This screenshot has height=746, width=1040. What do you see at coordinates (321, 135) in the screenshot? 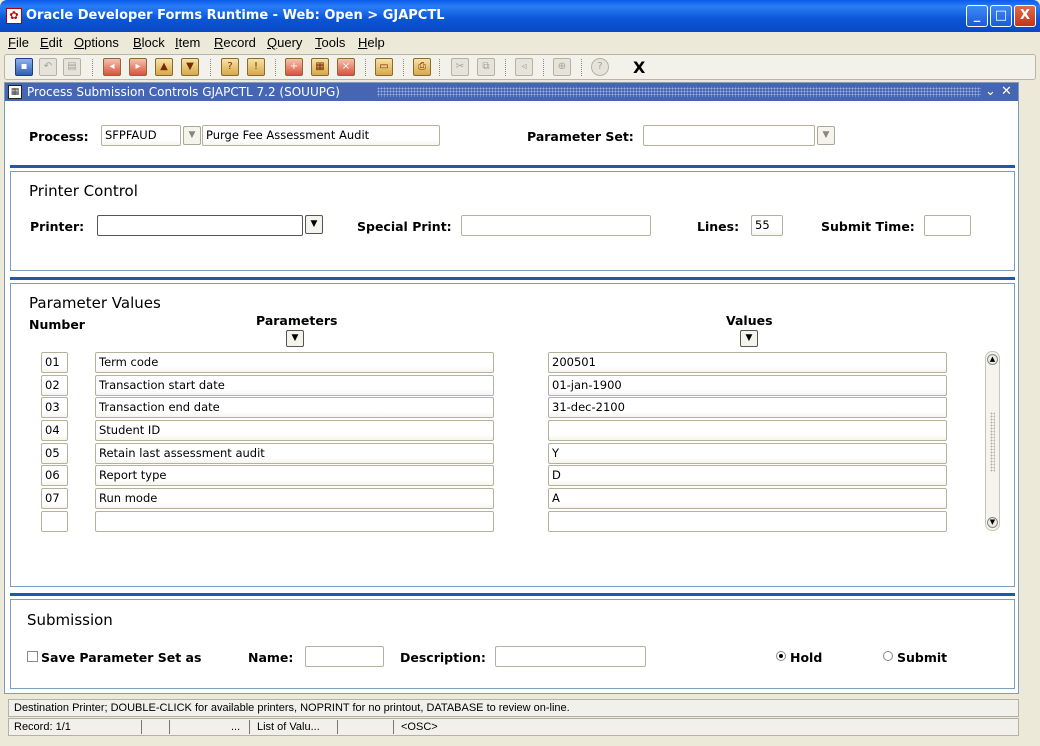
I see `process-description-field: Purge Fee Assessment Audit` at bounding box center [321, 135].